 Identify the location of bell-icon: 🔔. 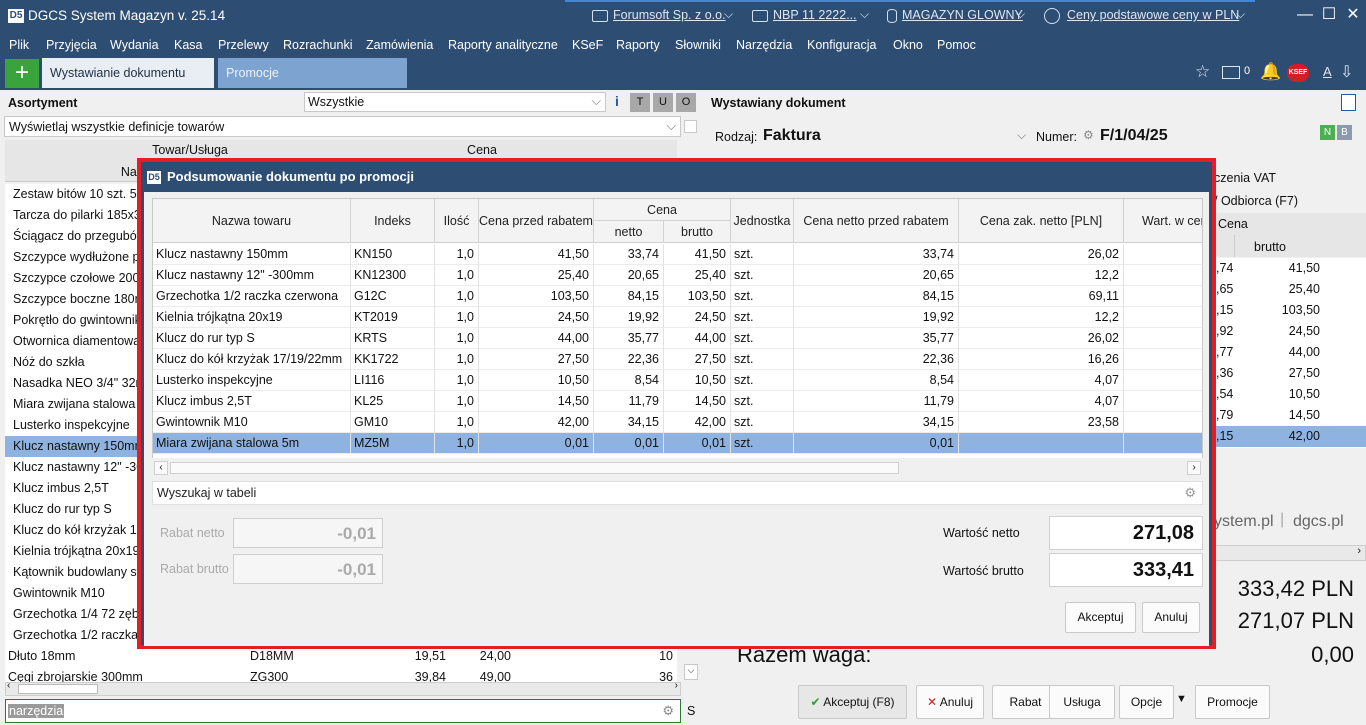
(1270, 72).